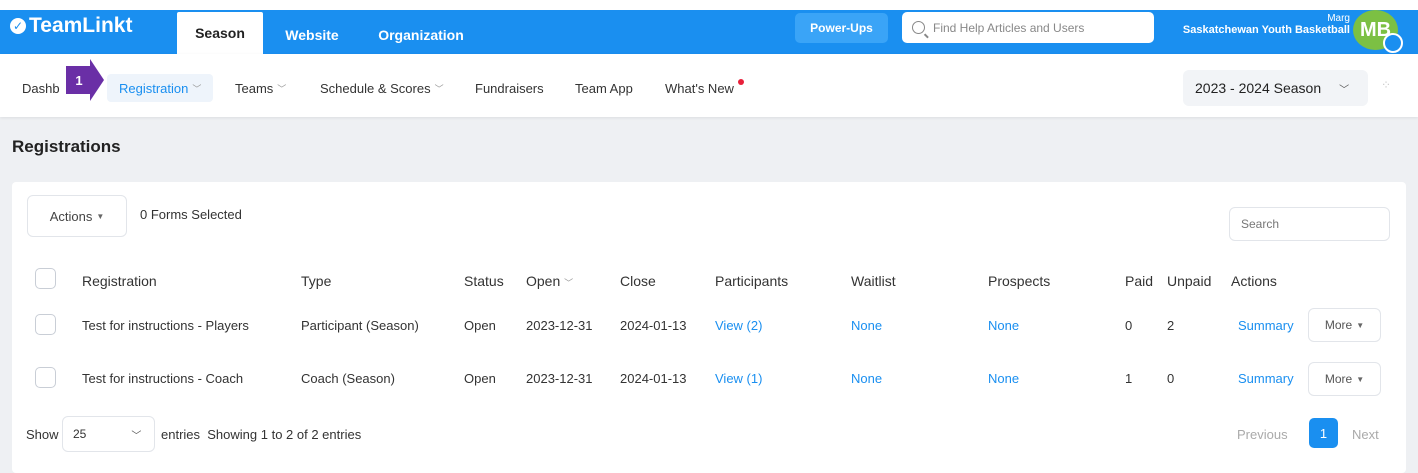 This screenshot has width=1418, height=473. I want to click on header-unpaid: Unpaid, so click(1189, 281).